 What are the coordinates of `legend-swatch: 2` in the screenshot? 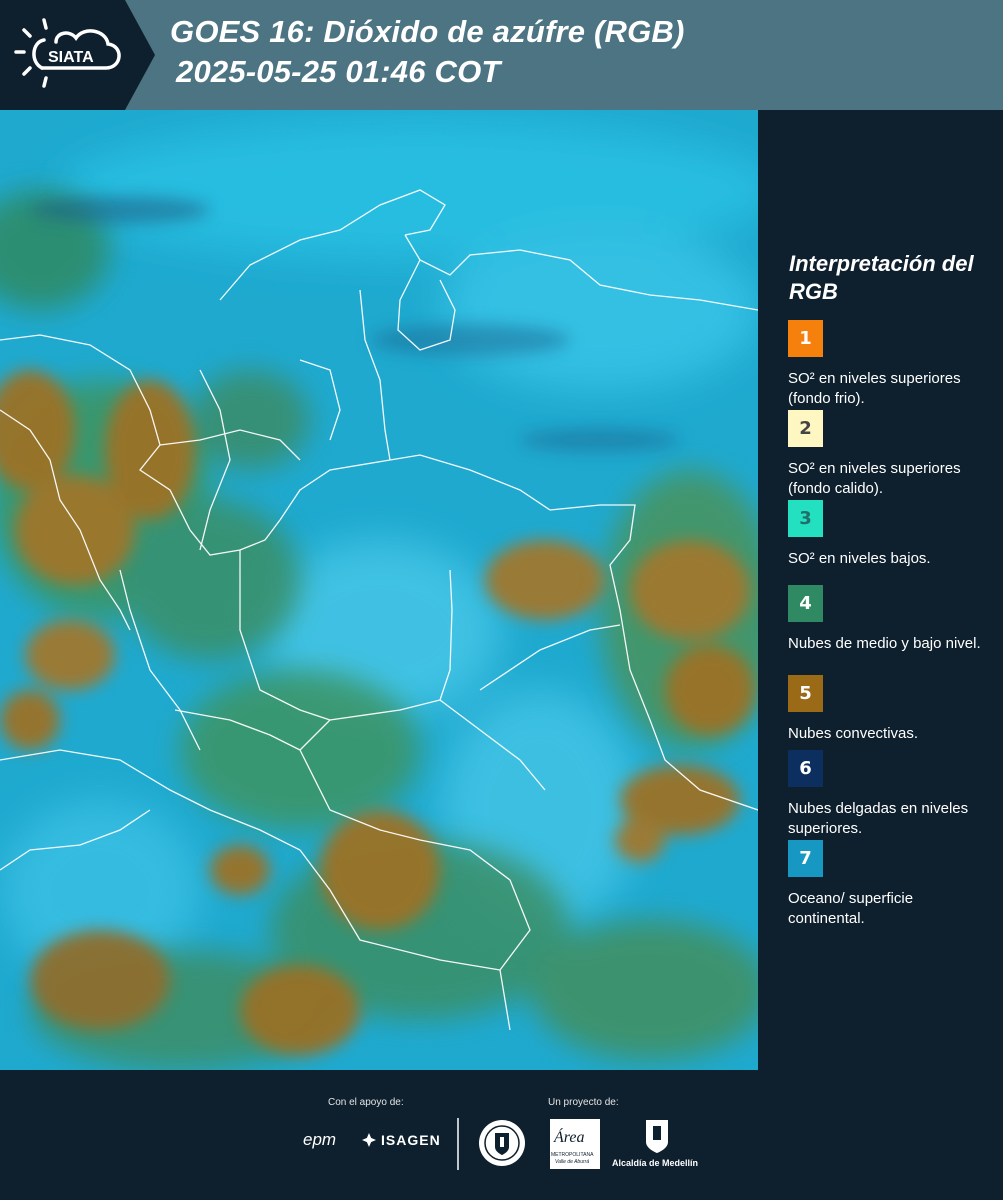 It's located at (805, 428).